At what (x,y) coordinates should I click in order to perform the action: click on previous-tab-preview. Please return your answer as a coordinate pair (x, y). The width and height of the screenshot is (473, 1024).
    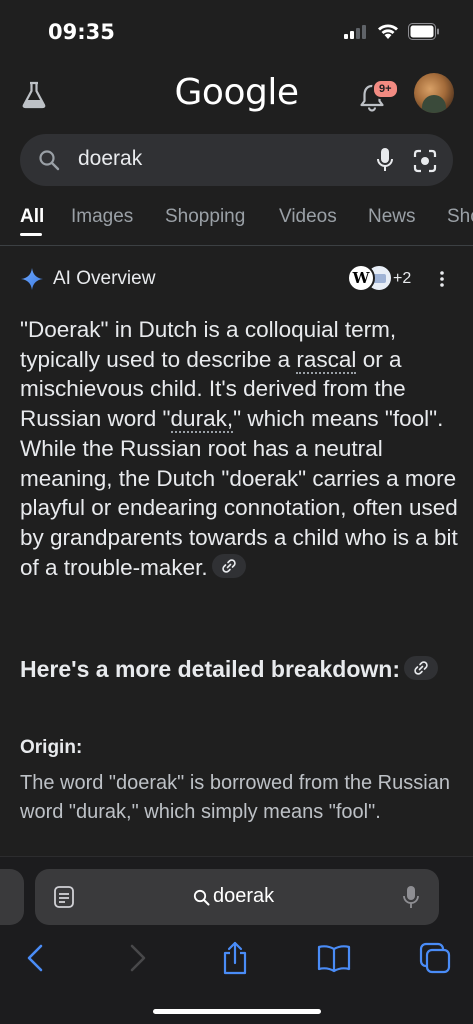
    Looking at the image, I should click on (12, 897).